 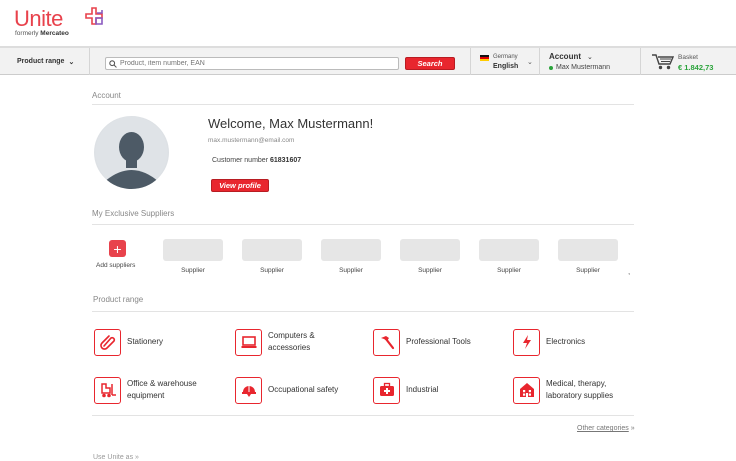 What do you see at coordinates (591, 61) in the screenshot?
I see `account-menu: Account ⌄ Max Mustermann` at bounding box center [591, 61].